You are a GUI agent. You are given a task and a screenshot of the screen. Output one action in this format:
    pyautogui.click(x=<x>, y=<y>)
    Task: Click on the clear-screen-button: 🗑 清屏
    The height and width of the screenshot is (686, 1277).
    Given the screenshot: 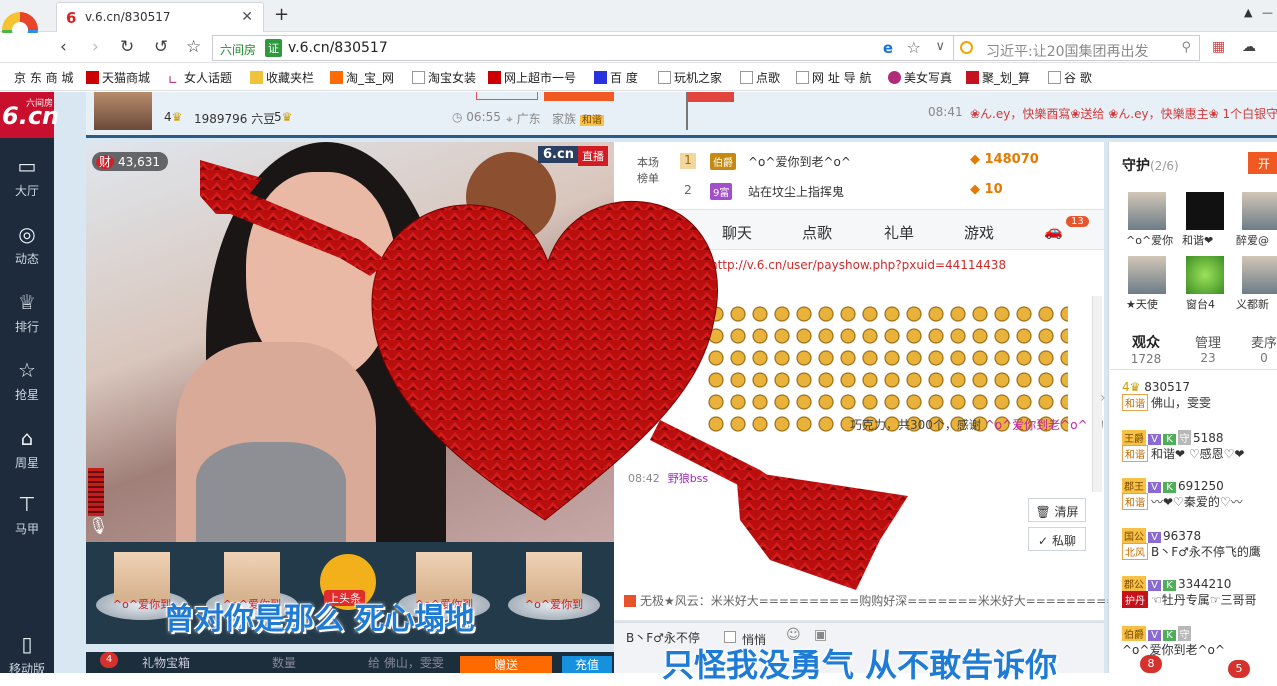 What is the action you would take?
    pyautogui.click(x=1057, y=510)
    